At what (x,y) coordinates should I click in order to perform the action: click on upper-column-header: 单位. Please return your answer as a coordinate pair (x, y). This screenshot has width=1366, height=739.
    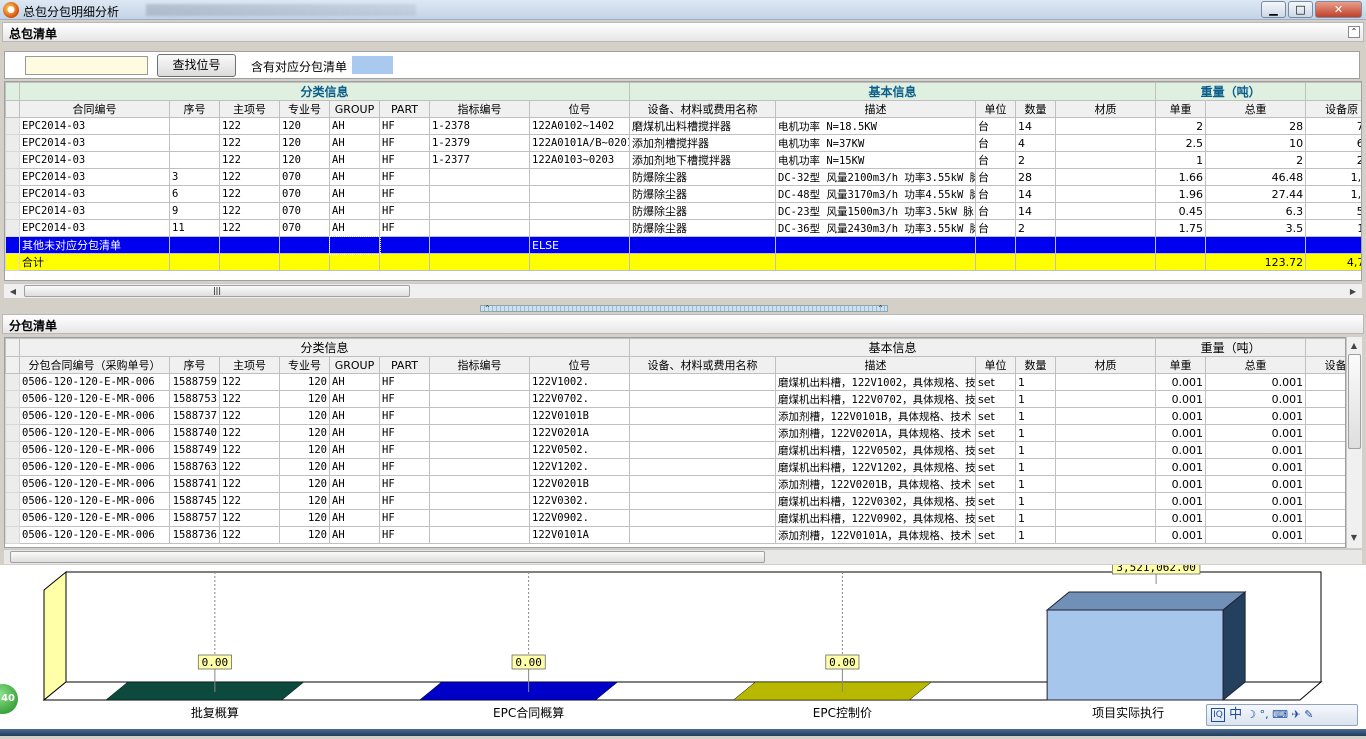
    Looking at the image, I should click on (996, 109).